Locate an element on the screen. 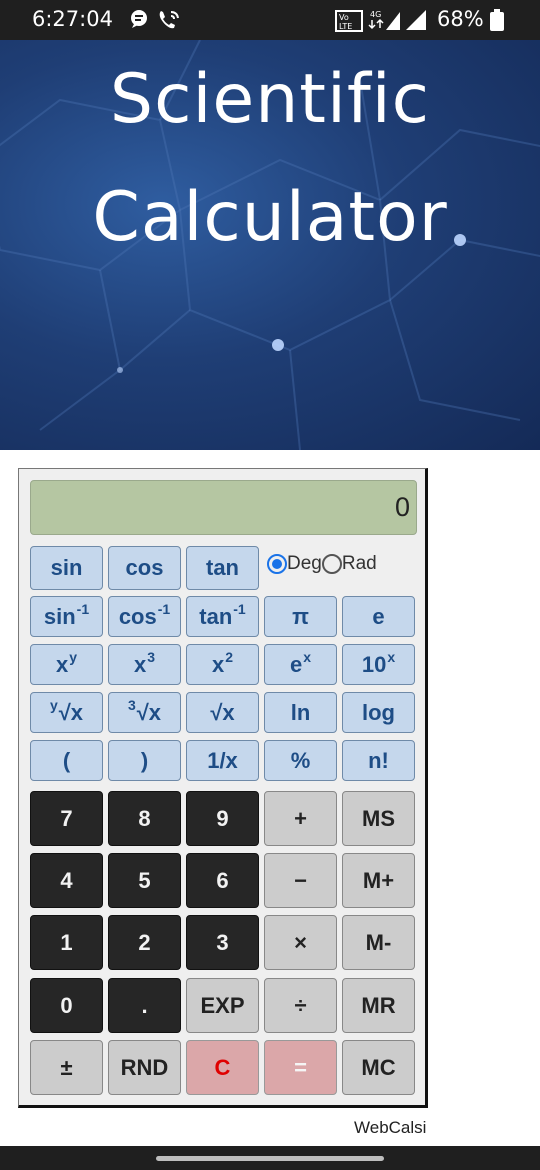 The width and height of the screenshot is (540, 1170). equals-button: = is located at coordinates (300, 1067).